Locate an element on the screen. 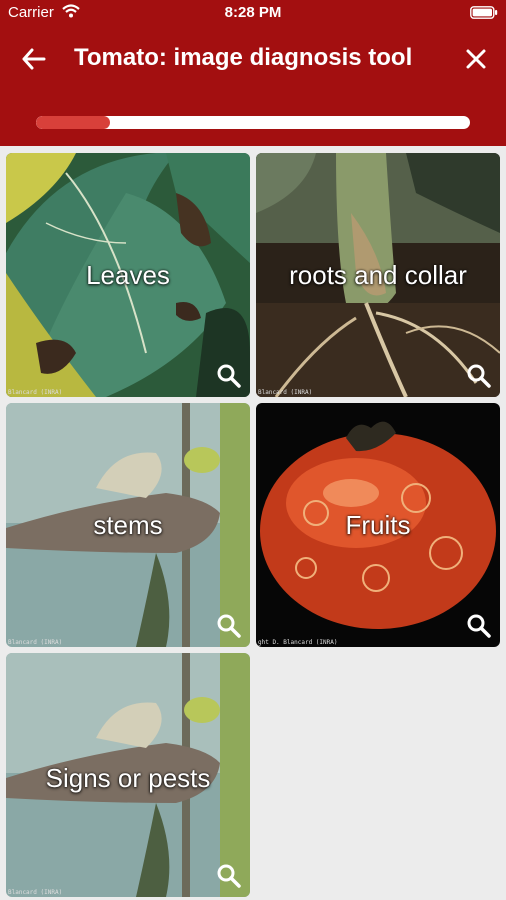 The height and width of the screenshot is (900, 506). progress-bar is located at coordinates (253, 122).